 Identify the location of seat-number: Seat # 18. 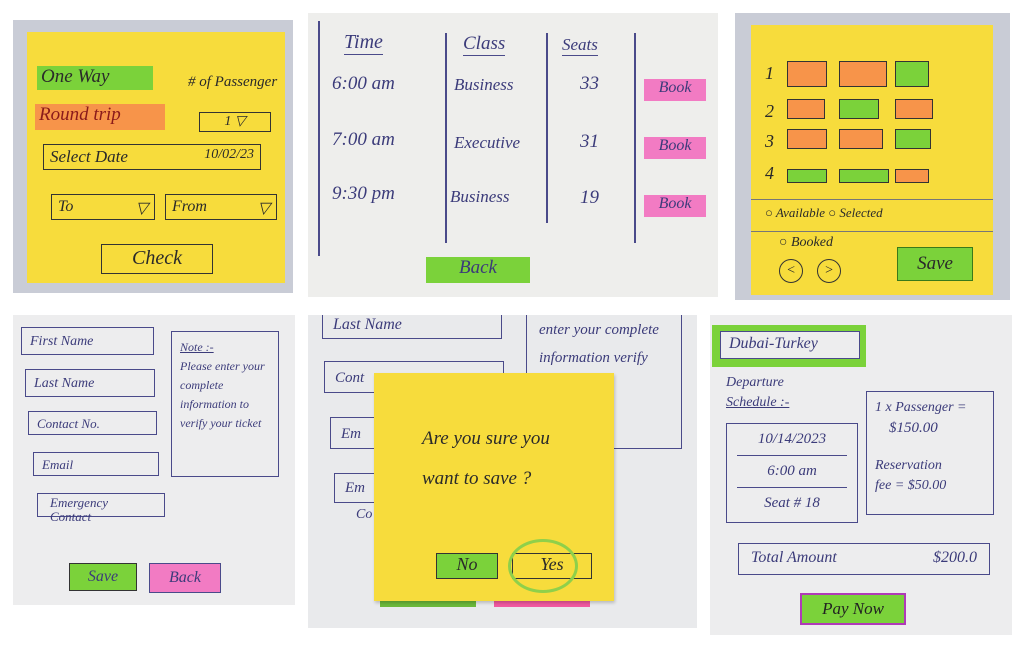
(792, 503).